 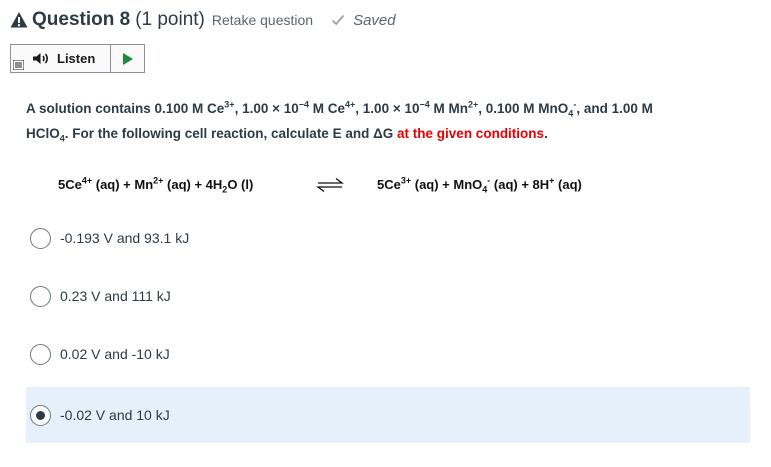 I want to click on reaction-reactants: 5Ce4+ (aq) + Mn2+ (aq) + 4H2O (l), so click(x=156, y=185).